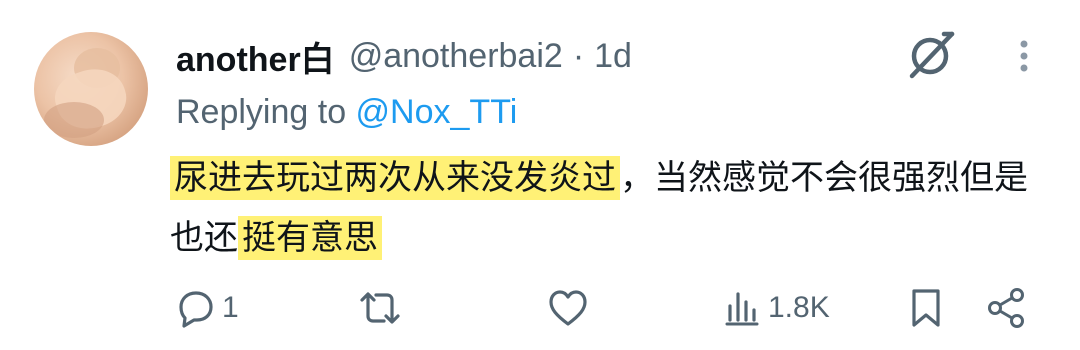 Image resolution: width=1080 pixels, height=350 pixels. What do you see at coordinates (196, 308) in the screenshot?
I see `reply-icon` at bounding box center [196, 308].